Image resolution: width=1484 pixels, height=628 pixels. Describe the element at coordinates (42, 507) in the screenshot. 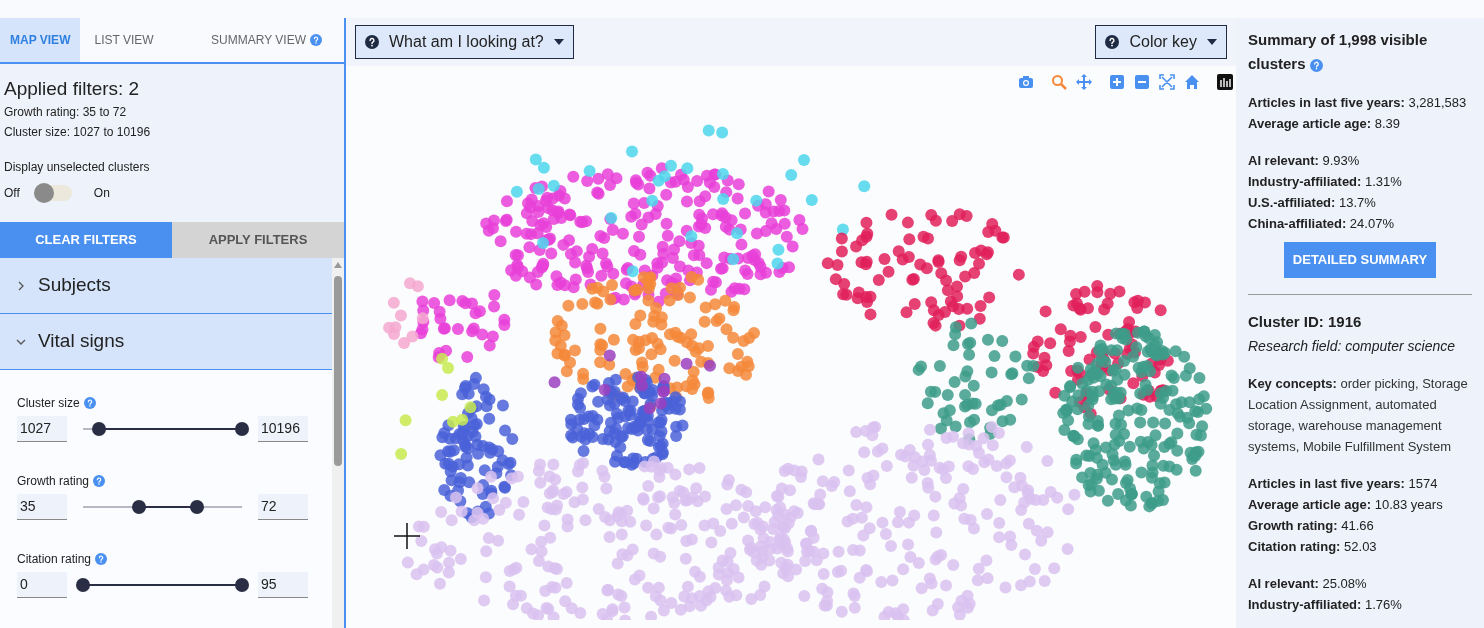

I see `min-value-field: 35` at that location.